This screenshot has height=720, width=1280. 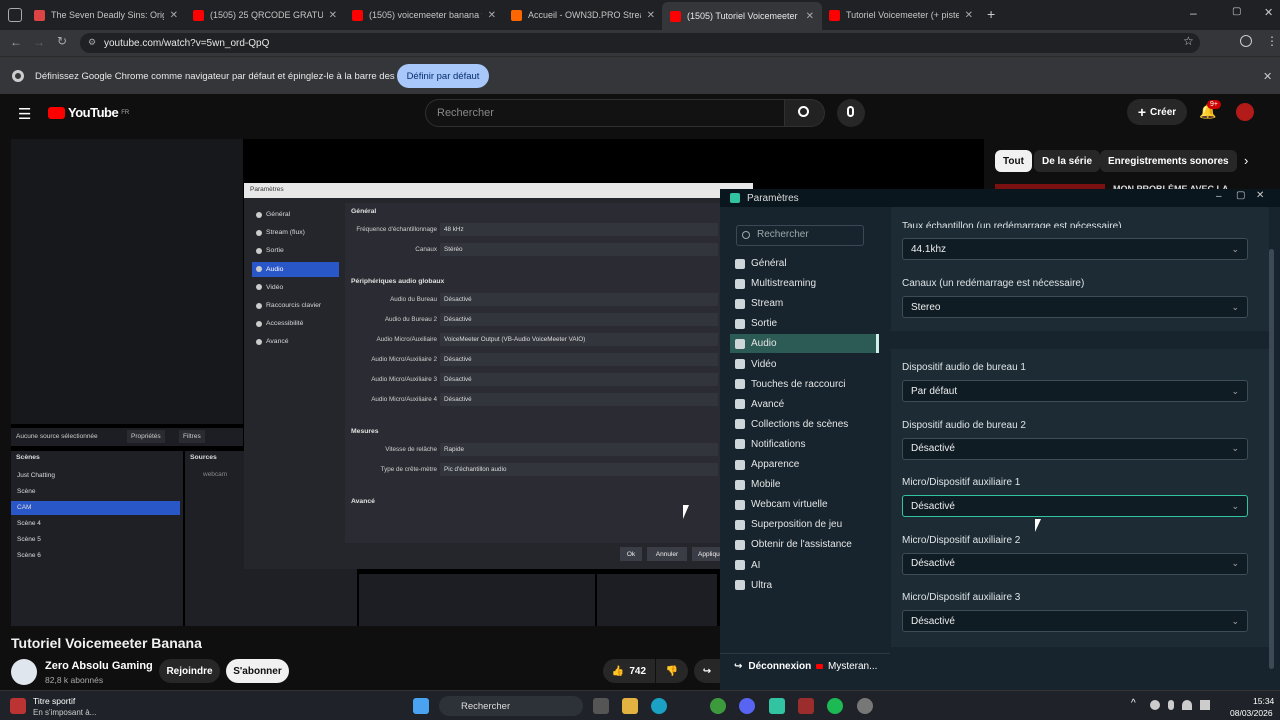 I want to click on settings-gear-icon, so click(x=865, y=706).